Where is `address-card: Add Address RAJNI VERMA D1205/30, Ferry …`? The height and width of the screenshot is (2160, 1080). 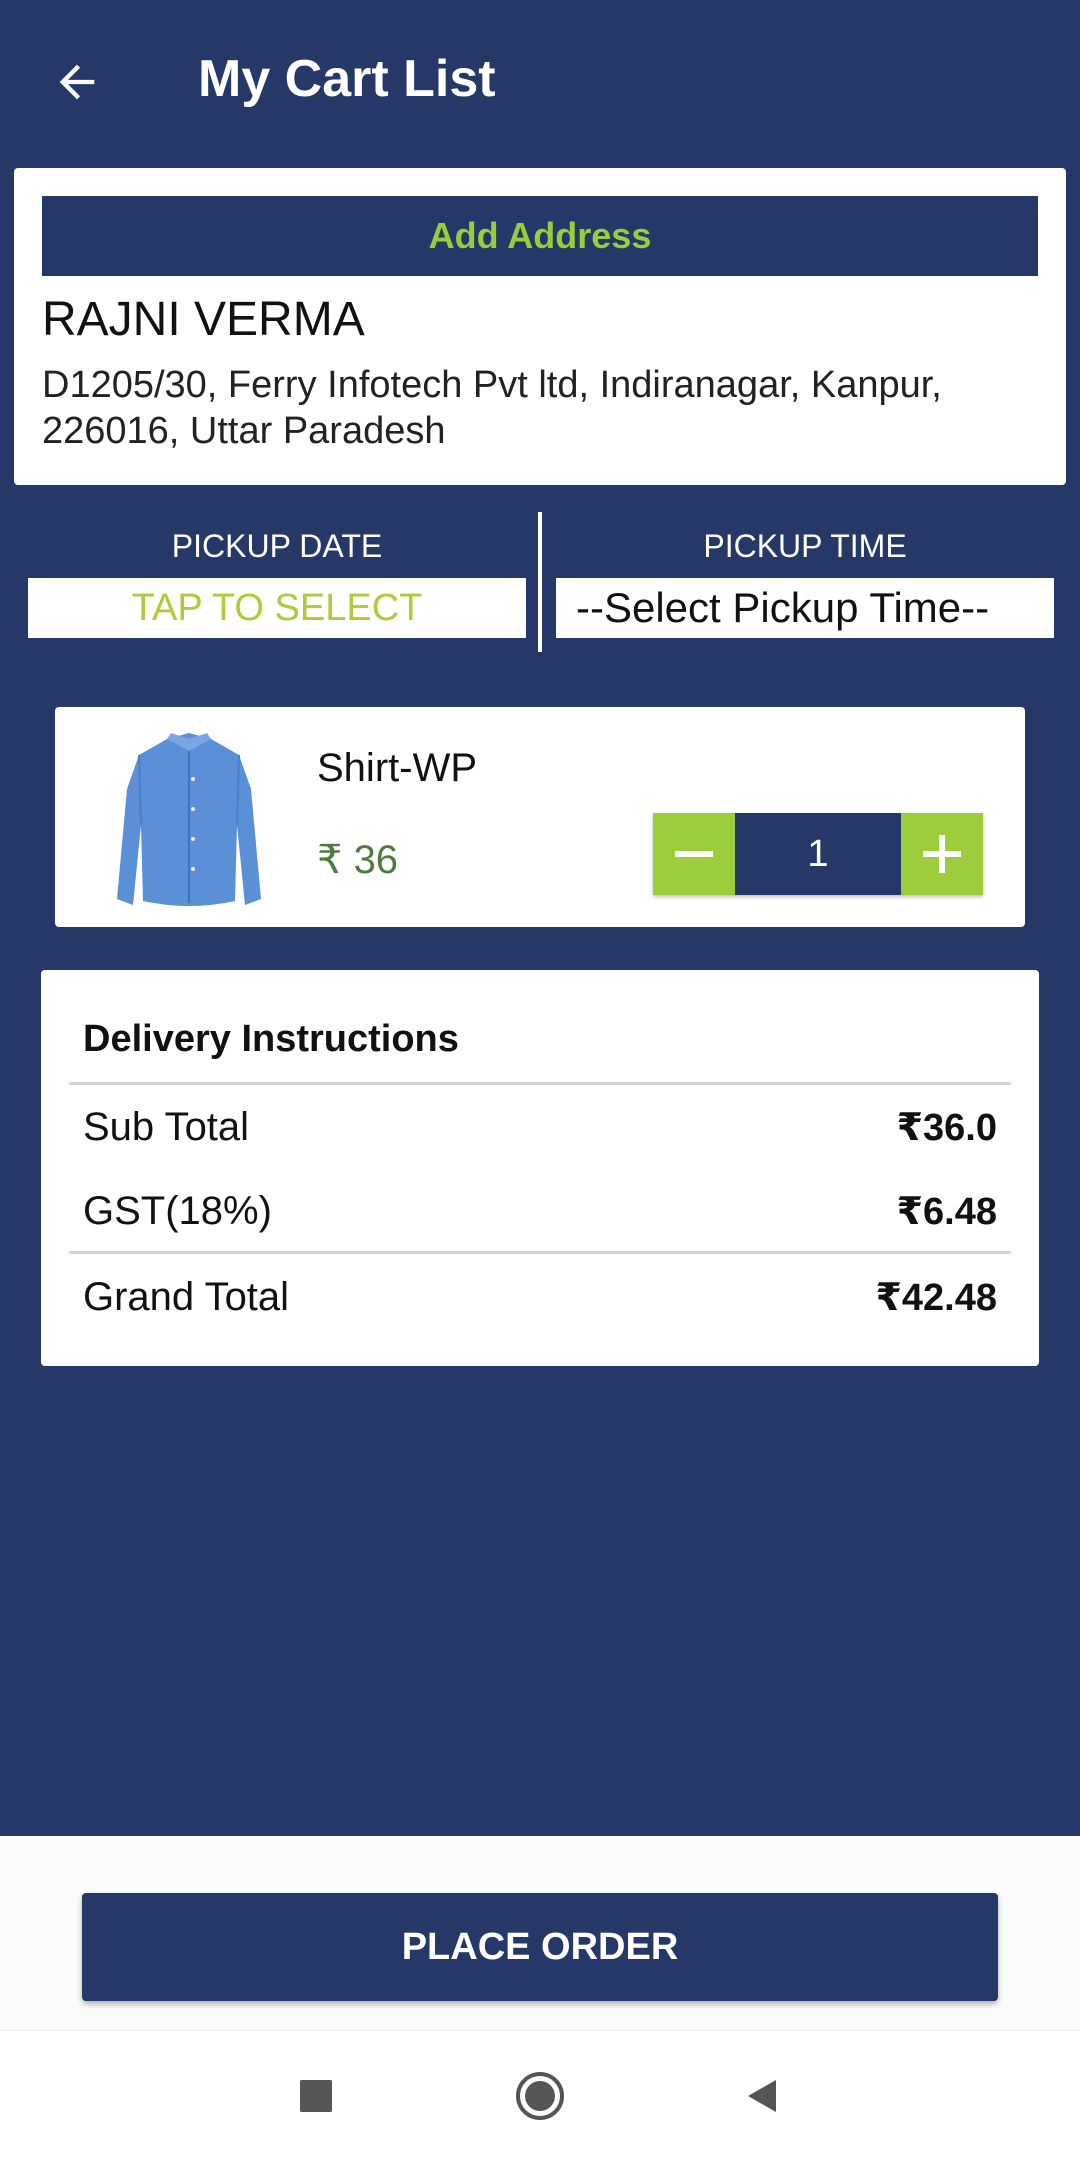
address-card: Add Address RAJNI VERMA D1205/30, Ferry … is located at coordinates (540, 326).